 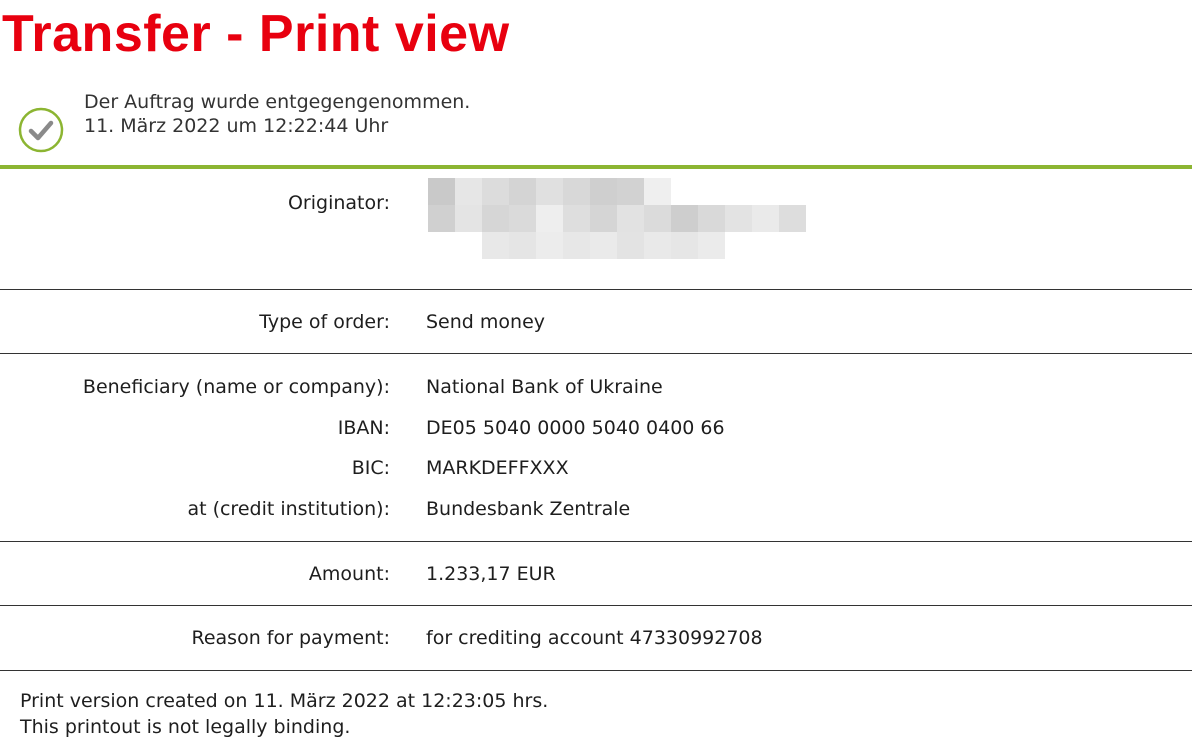 I want to click on originator-label: Originator:, so click(x=338, y=203).